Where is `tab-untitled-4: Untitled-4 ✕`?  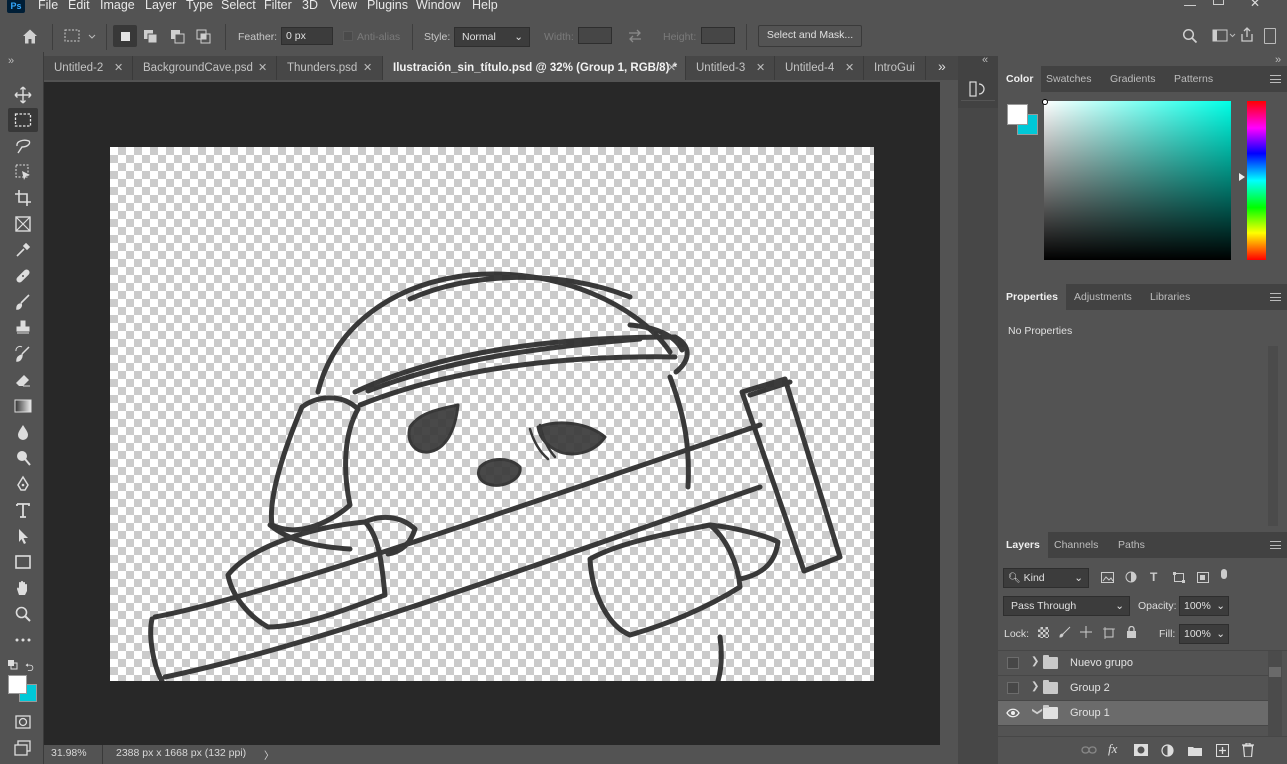
tab-untitled-4: Untitled-4 ✕ is located at coordinates (819, 68).